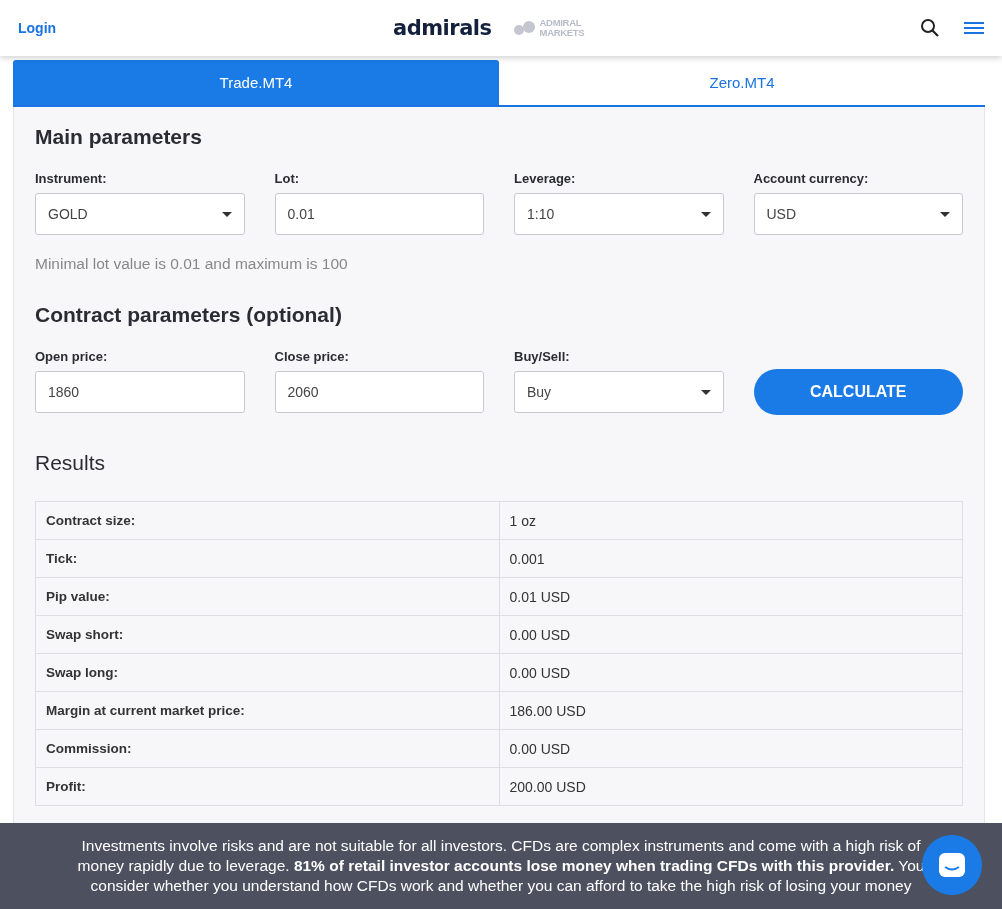 The width and height of the screenshot is (1002, 909). What do you see at coordinates (619, 214) in the screenshot?
I see `dropdown: 1:10` at bounding box center [619, 214].